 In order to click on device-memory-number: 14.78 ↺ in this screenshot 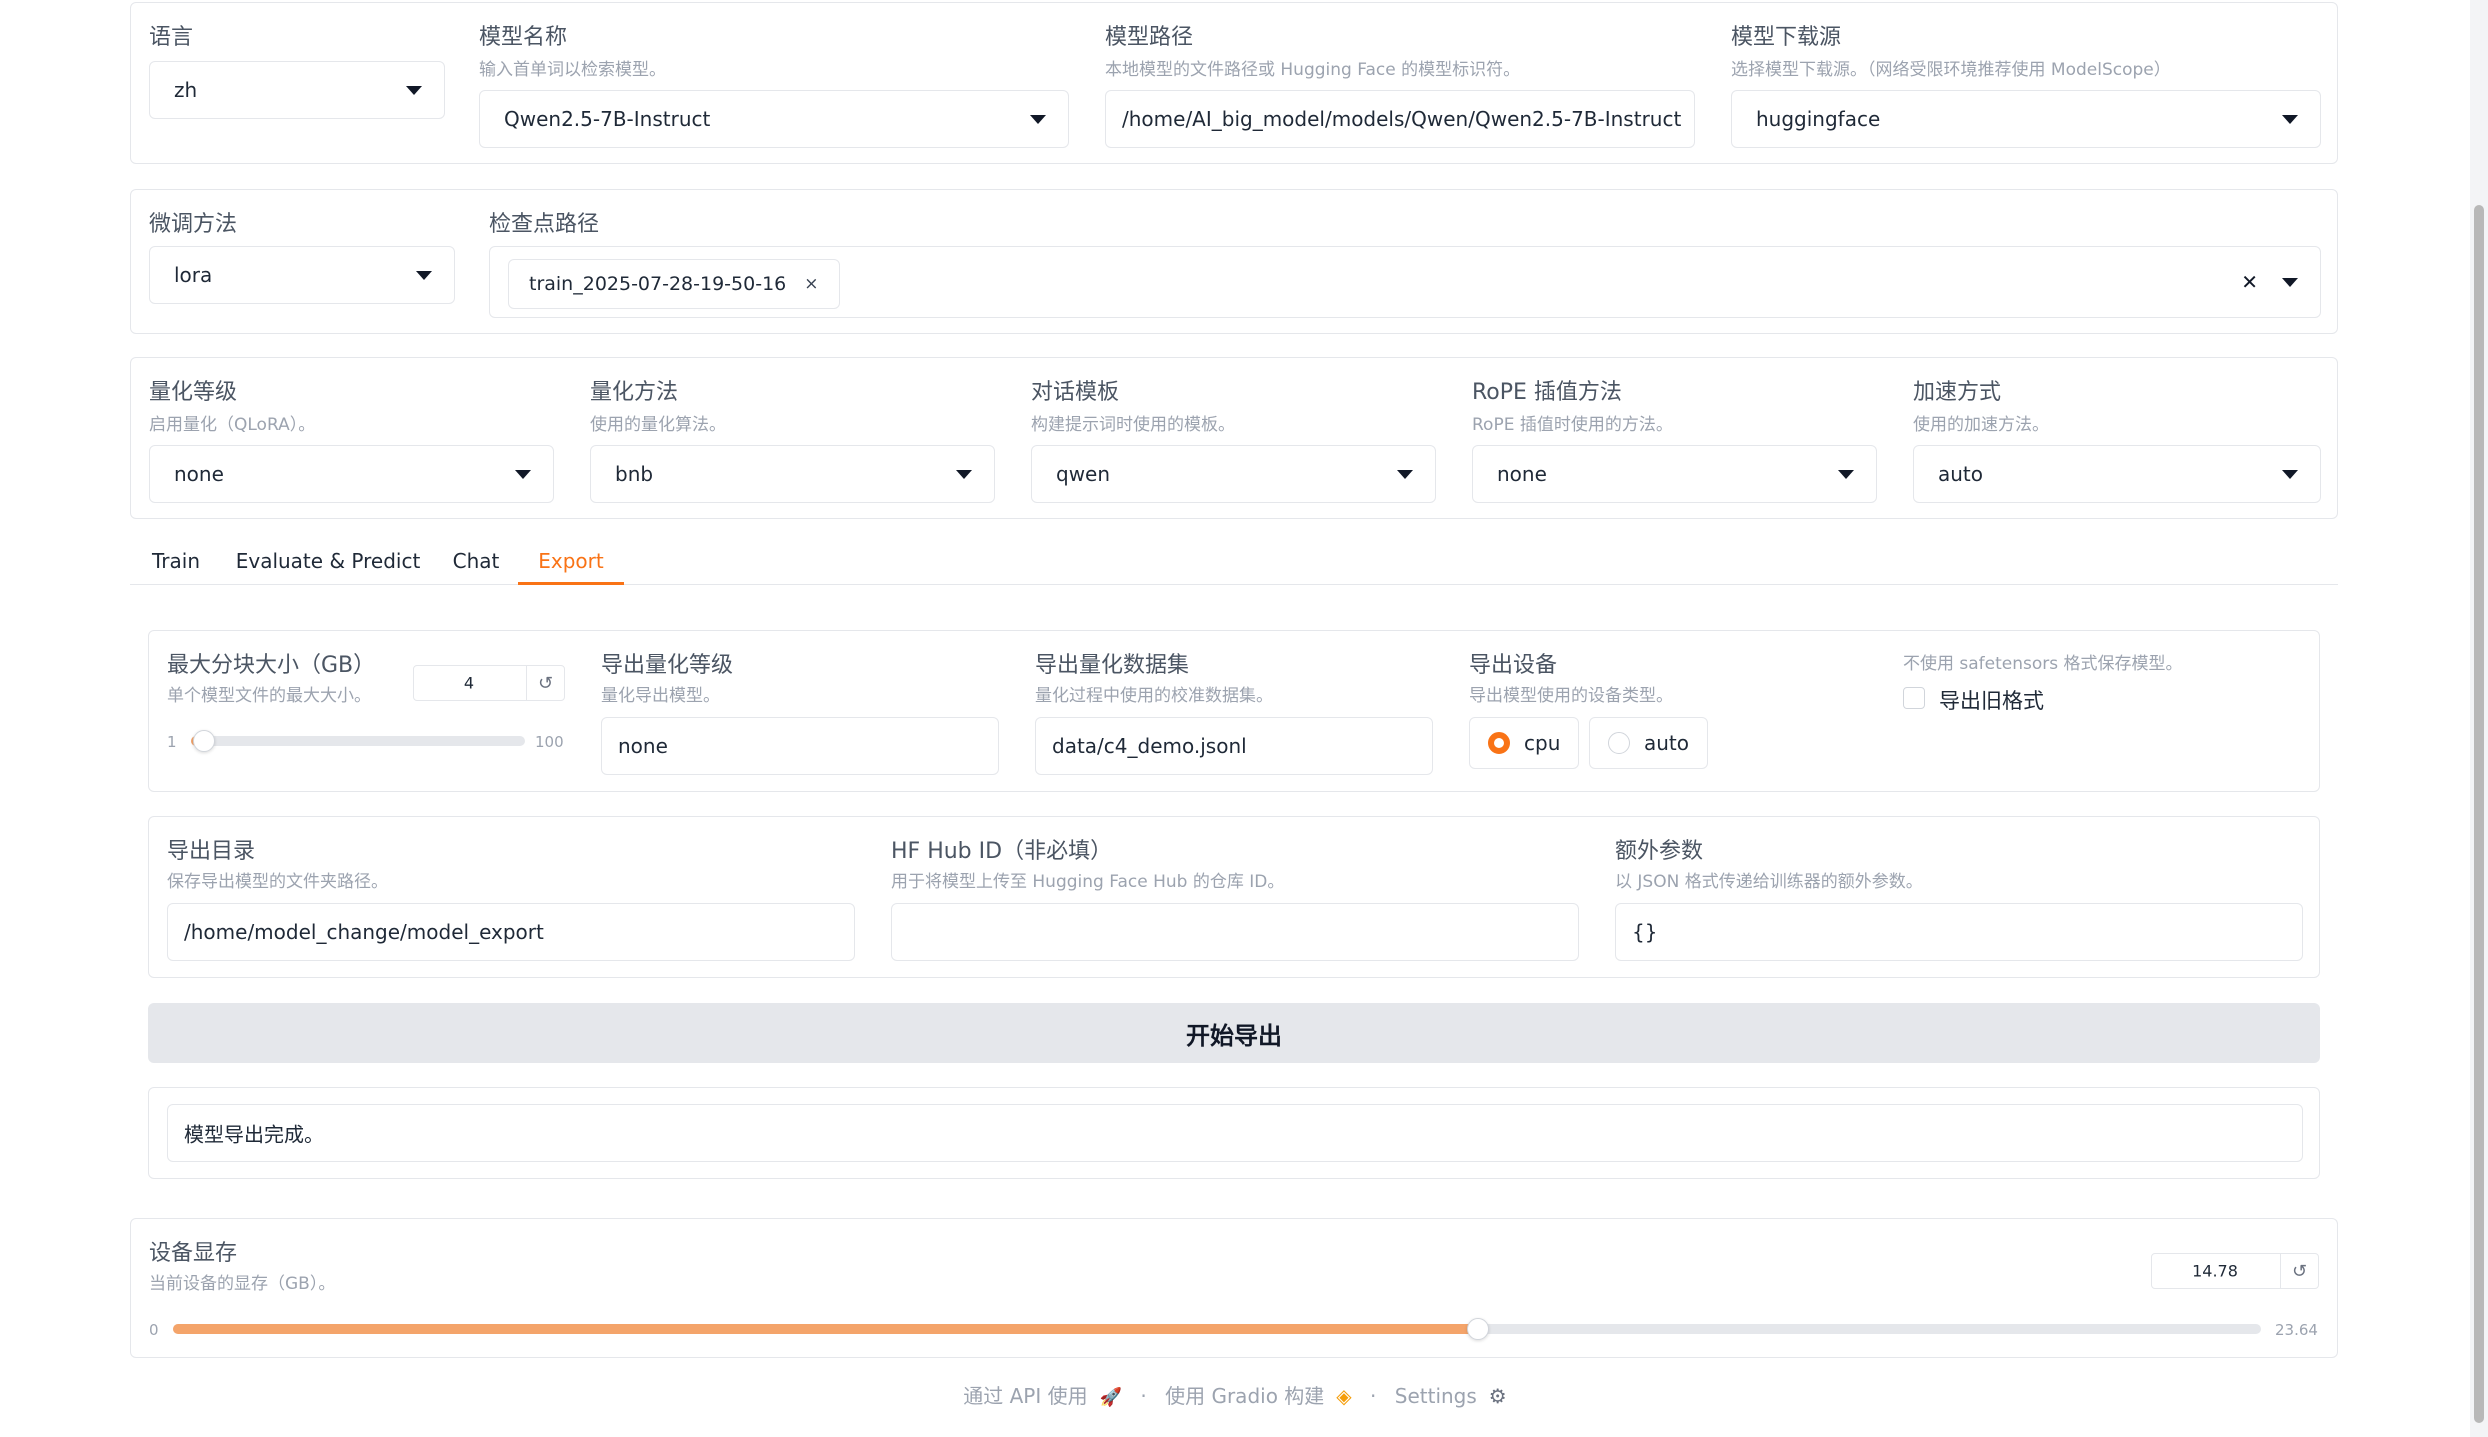, I will do `click(2235, 1271)`.